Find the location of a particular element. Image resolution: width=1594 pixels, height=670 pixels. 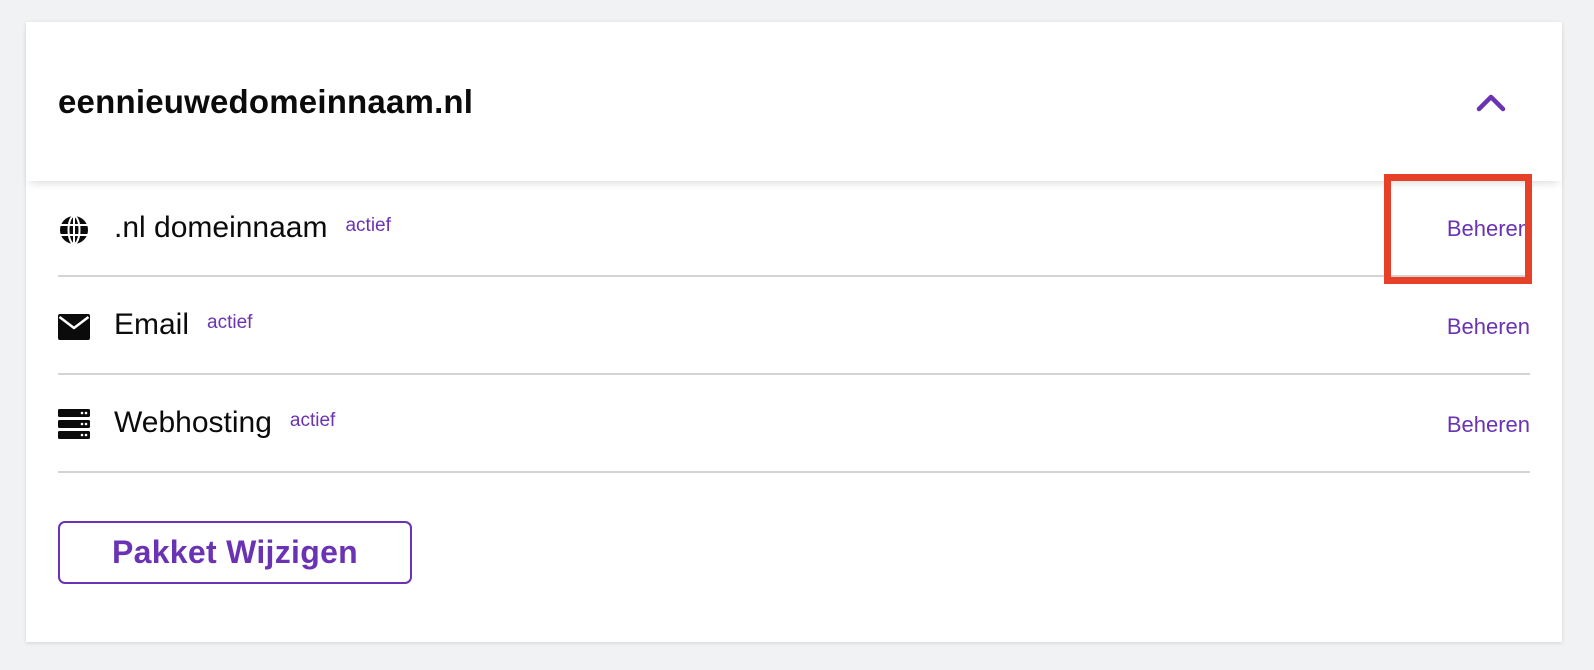

product-row-webhosting: Webhosting actief Beheren is located at coordinates (794, 424).